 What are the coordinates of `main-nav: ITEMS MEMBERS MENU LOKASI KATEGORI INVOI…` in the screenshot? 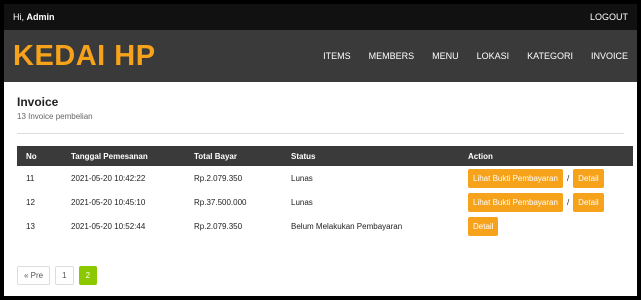 It's located at (475, 56).